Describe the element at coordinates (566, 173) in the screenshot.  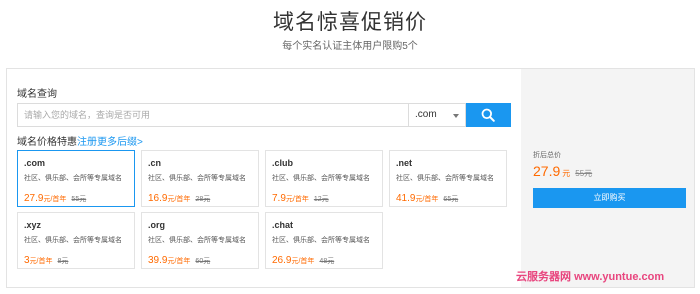
I see `total-price-currency: 元` at that location.